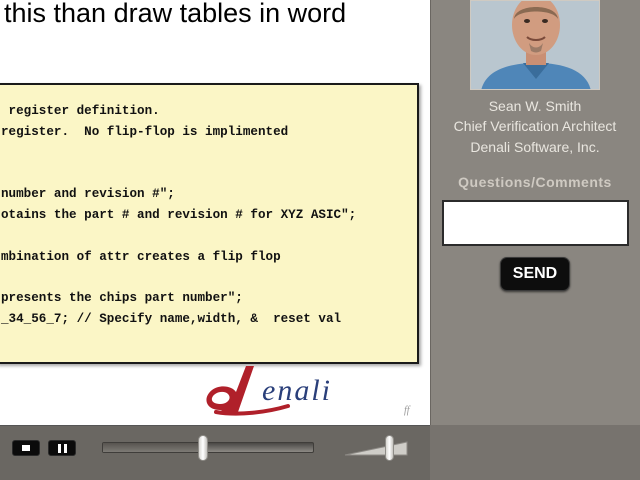 This screenshot has width=640, height=480. What do you see at coordinates (535, 126) in the screenshot?
I see `speaker-title: Chief Verification Architect` at bounding box center [535, 126].